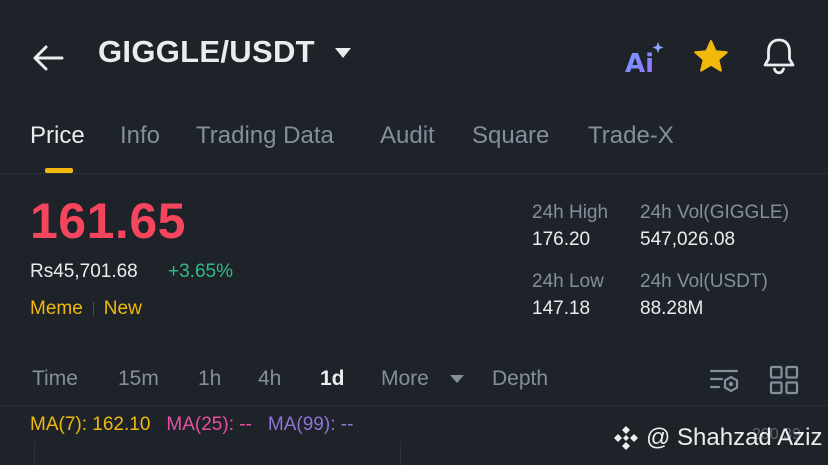 This screenshot has width=828, height=465. What do you see at coordinates (734, 437) in the screenshot?
I see `watermark-text: @ Shahzad Aziz` at bounding box center [734, 437].